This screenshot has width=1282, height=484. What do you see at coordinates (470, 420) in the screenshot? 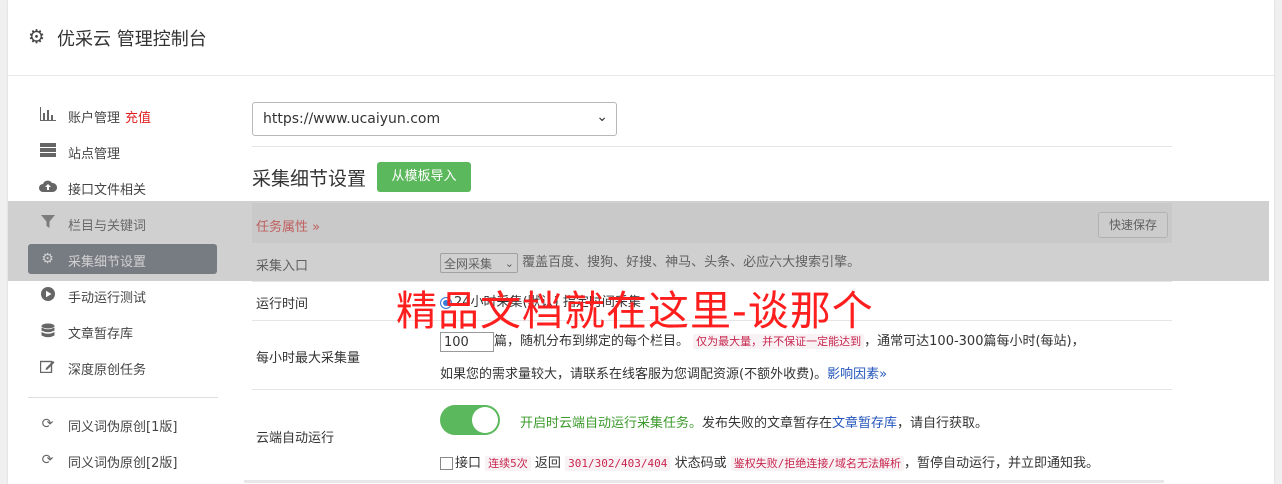
I see `cloud-run-toggle` at bounding box center [470, 420].